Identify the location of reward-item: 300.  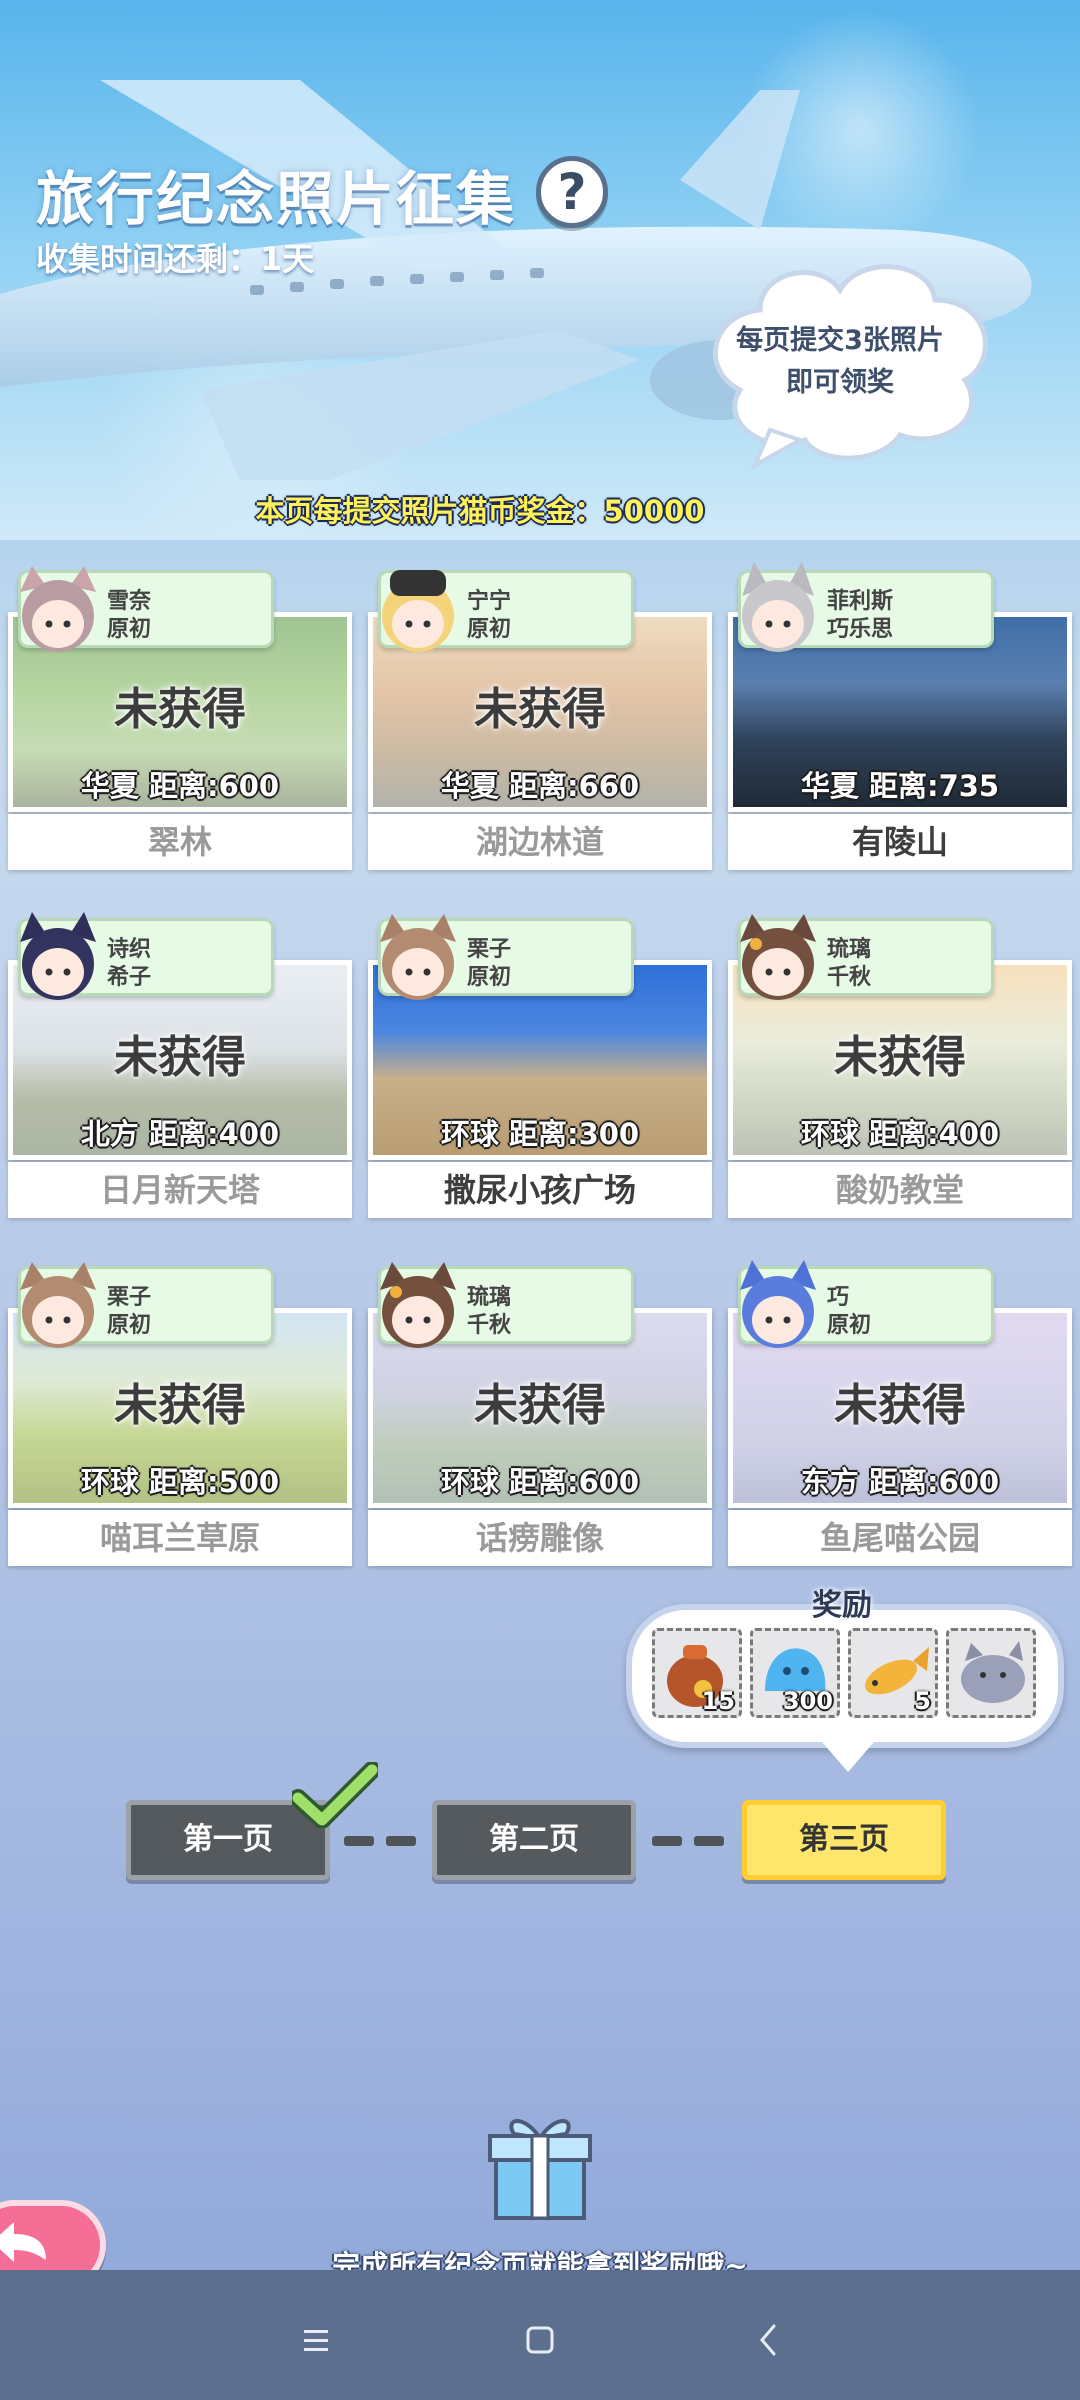
(795, 1673).